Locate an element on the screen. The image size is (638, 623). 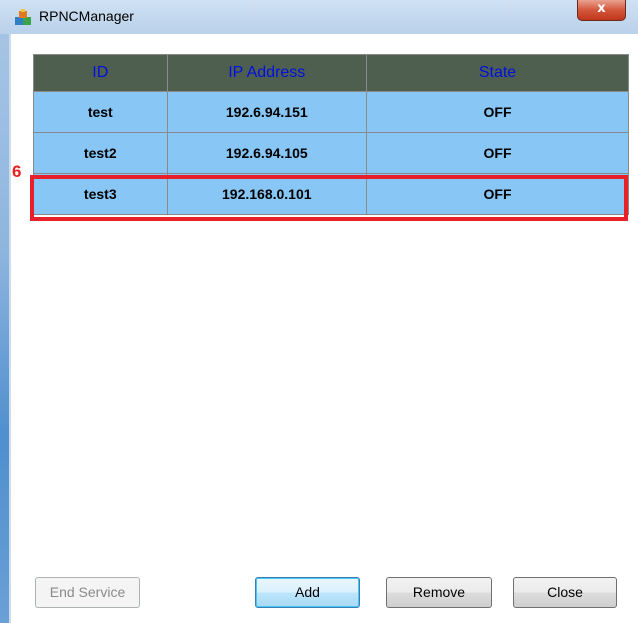
window-title: RPNCManager is located at coordinates (86, 16).